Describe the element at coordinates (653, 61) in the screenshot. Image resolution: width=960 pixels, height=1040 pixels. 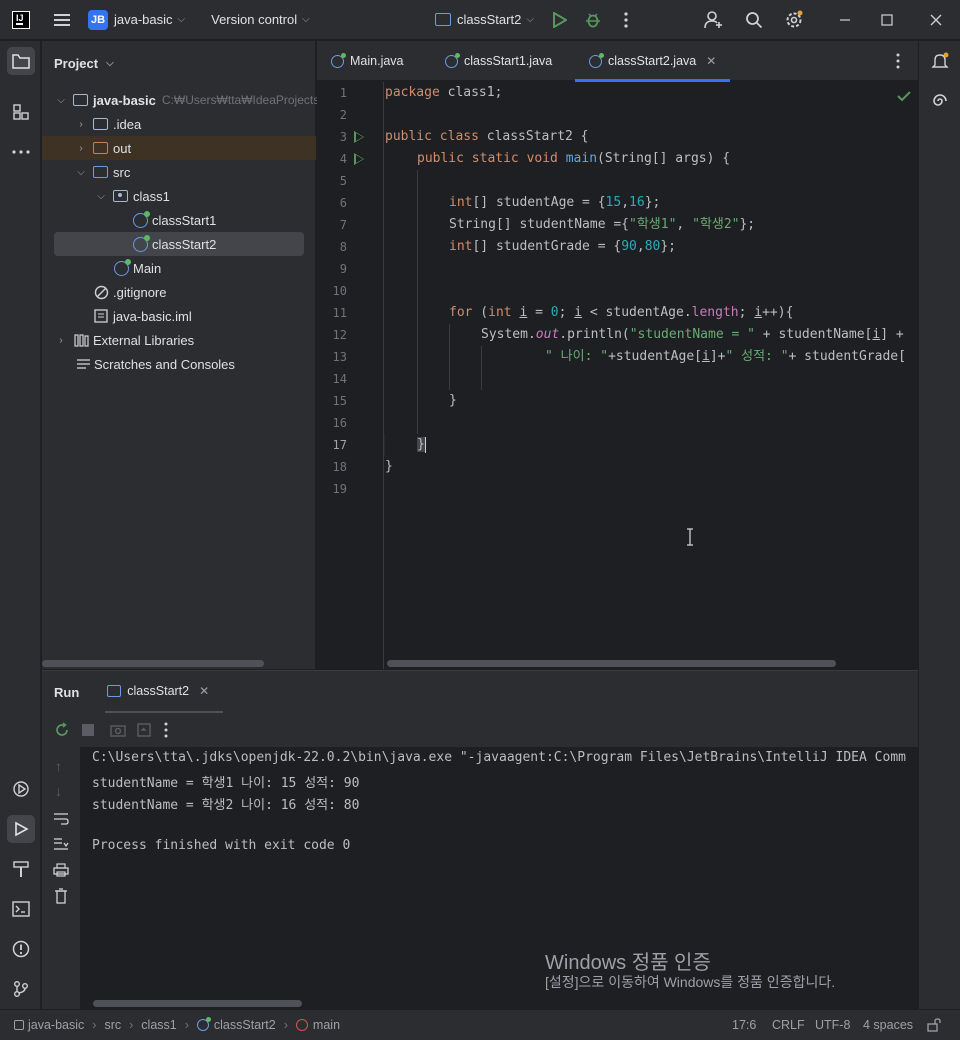
I see `tab-classstart2-java: classStart2.java ✕` at that location.